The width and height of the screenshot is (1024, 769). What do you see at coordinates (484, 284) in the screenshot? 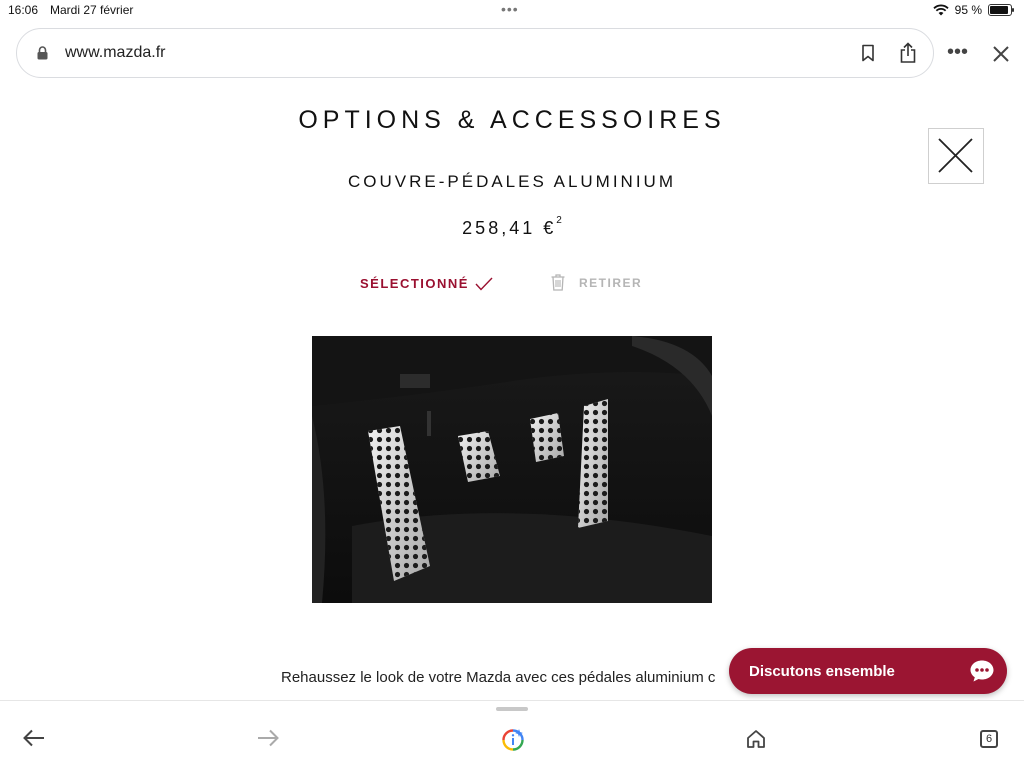
I see `checkmark-icon` at bounding box center [484, 284].